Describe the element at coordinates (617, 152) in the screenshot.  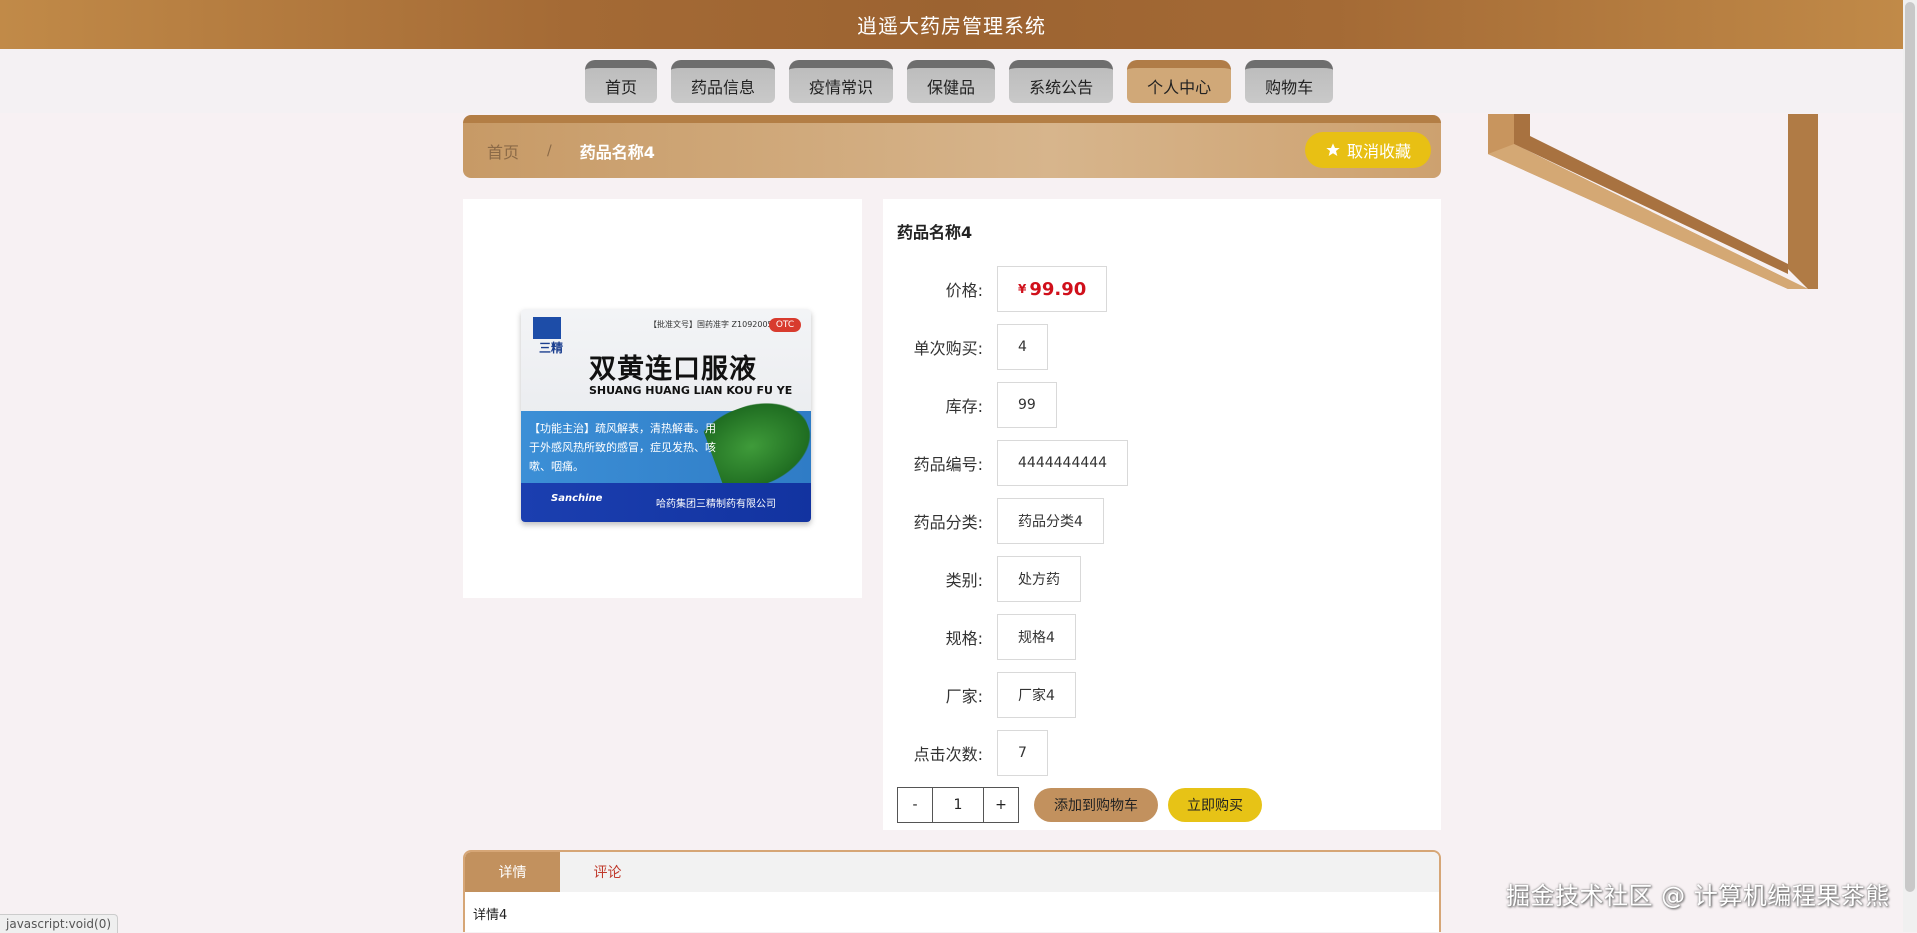
I see `breadcrumb-current: 药品名称4` at that location.